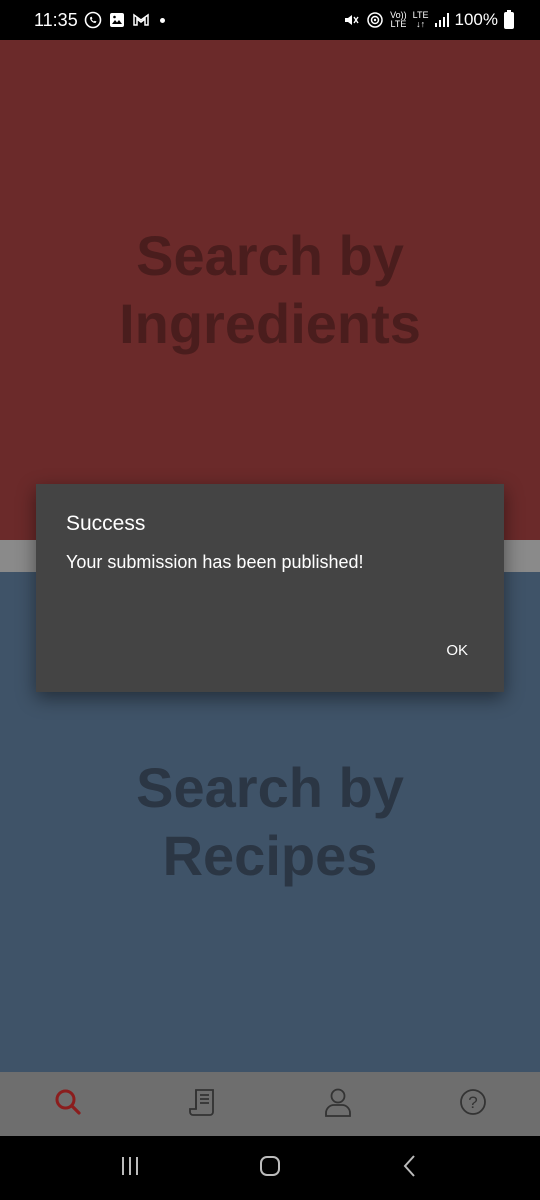 The image size is (540, 1200). What do you see at coordinates (351, 20) in the screenshot?
I see `mute-icon` at bounding box center [351, 20].